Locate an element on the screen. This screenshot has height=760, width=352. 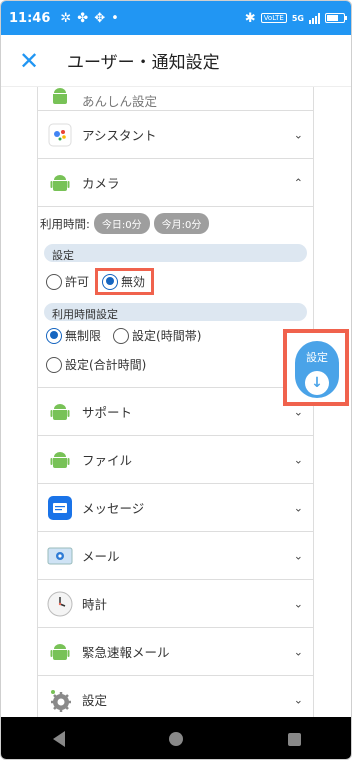
signal-icon is located at coordinates (314, 18).